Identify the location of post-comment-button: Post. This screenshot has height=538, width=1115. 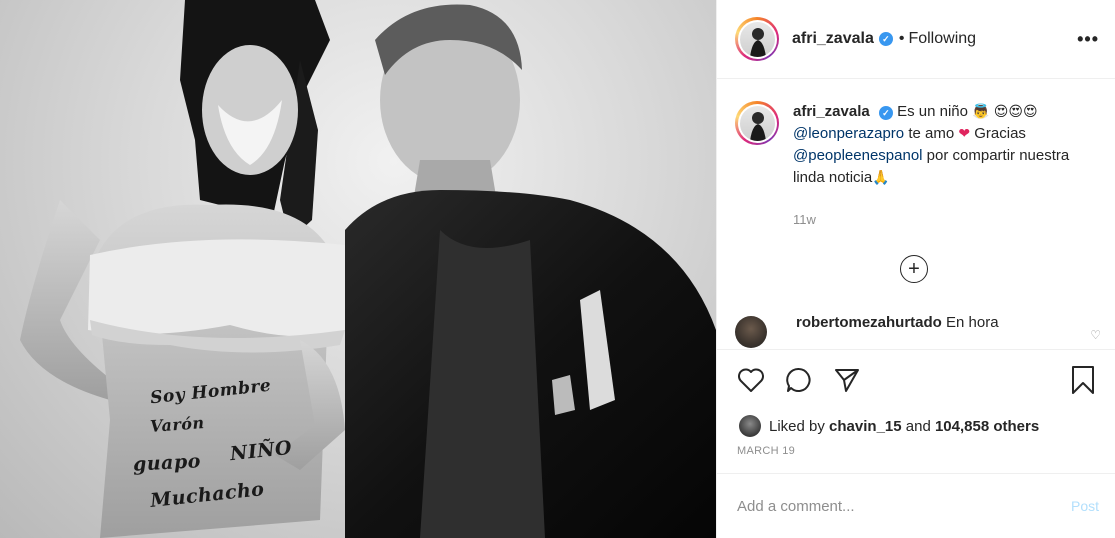
(1085, 506).